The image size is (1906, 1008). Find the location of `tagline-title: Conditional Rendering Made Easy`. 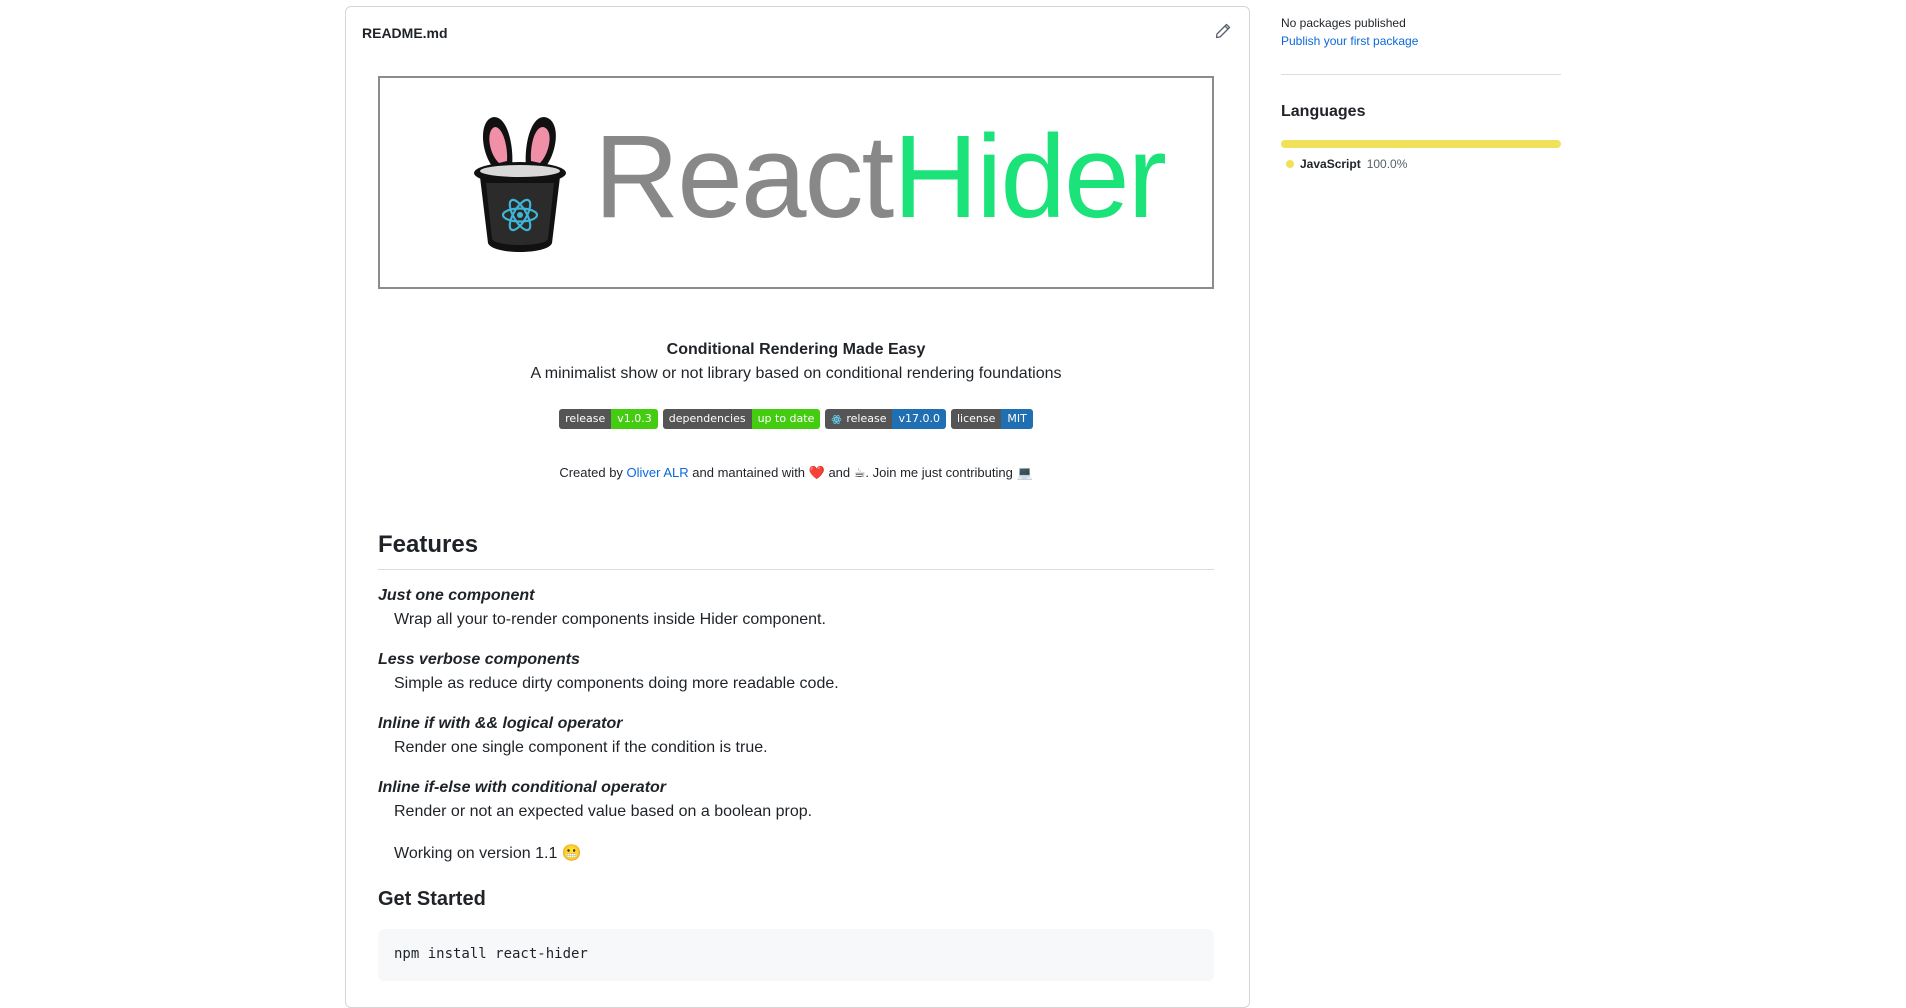

tagline-title: Conditional Rendering Made Easy is located at coordinates (796, 349).